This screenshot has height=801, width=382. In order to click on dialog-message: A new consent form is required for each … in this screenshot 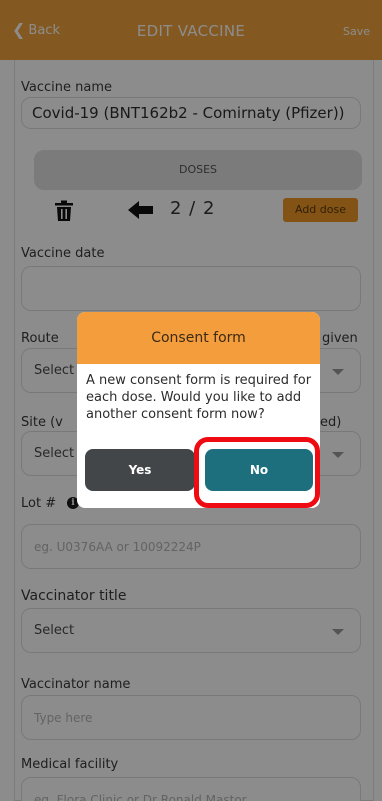, I will do `click(199, 397)`.